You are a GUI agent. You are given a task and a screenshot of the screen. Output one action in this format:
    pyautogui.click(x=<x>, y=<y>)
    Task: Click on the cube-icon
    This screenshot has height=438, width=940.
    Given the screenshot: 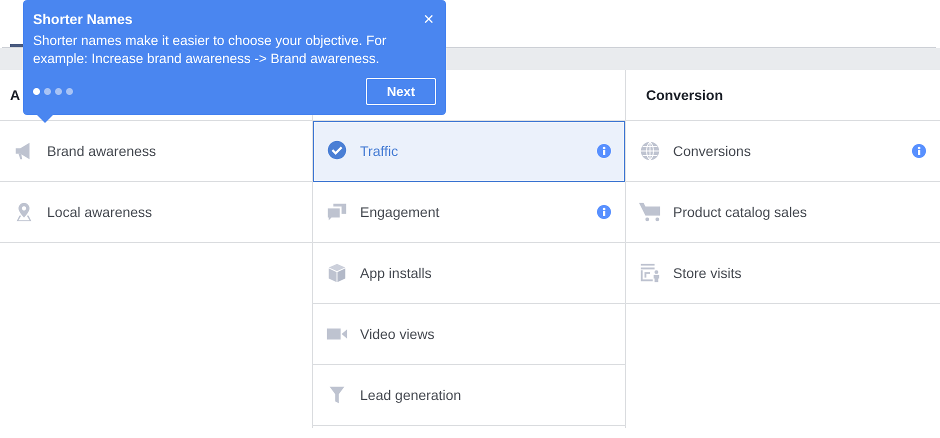 What is the action you would take?
    pyautogui.click(x=337, y=273)
    